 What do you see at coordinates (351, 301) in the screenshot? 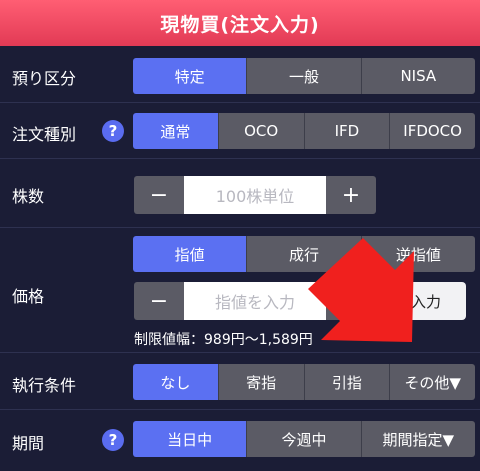
I see `price-plus-button: +` at bounding box center [351, 301].